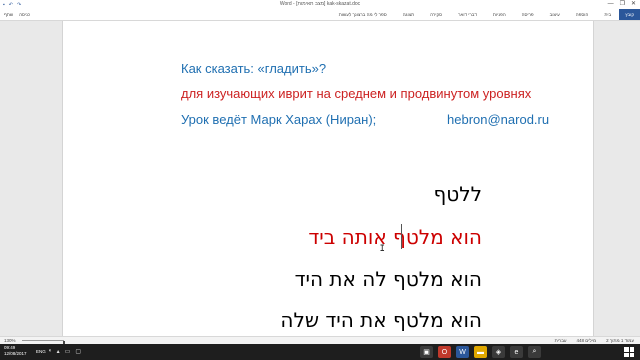 This screenshot has width=640, height=360. I want to click on hebrew-line-1: ללטף, so click(458, 194).